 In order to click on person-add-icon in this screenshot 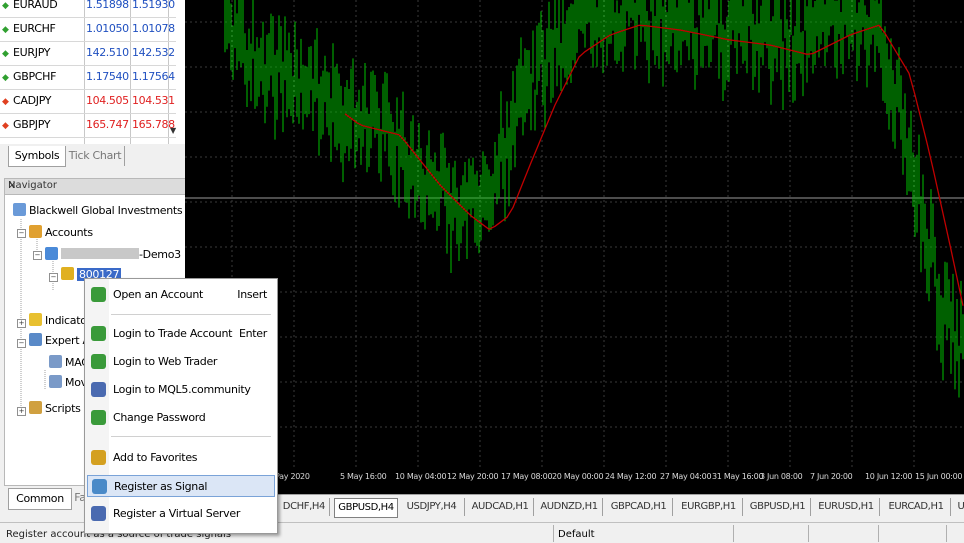, I will do `click(98, 294)`.